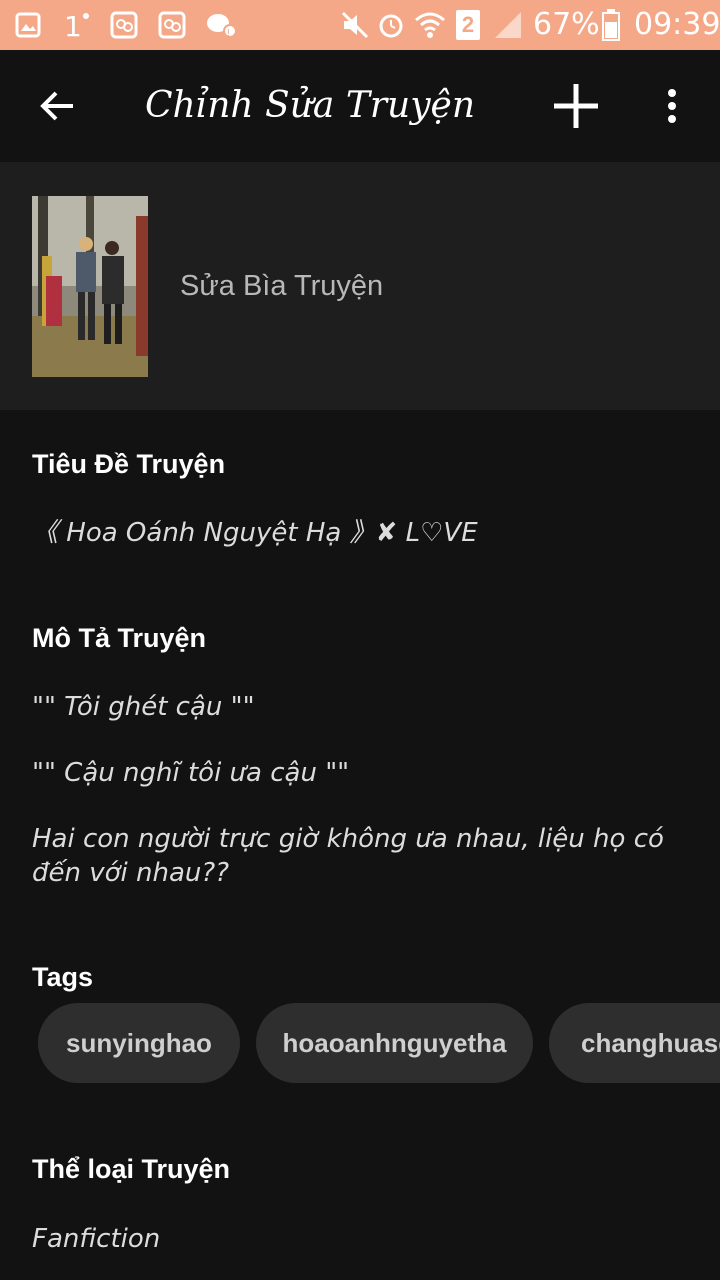  Describe the element at coordinates (221, 25) in the screenshot. I see `messenger-icon: !` at that location.